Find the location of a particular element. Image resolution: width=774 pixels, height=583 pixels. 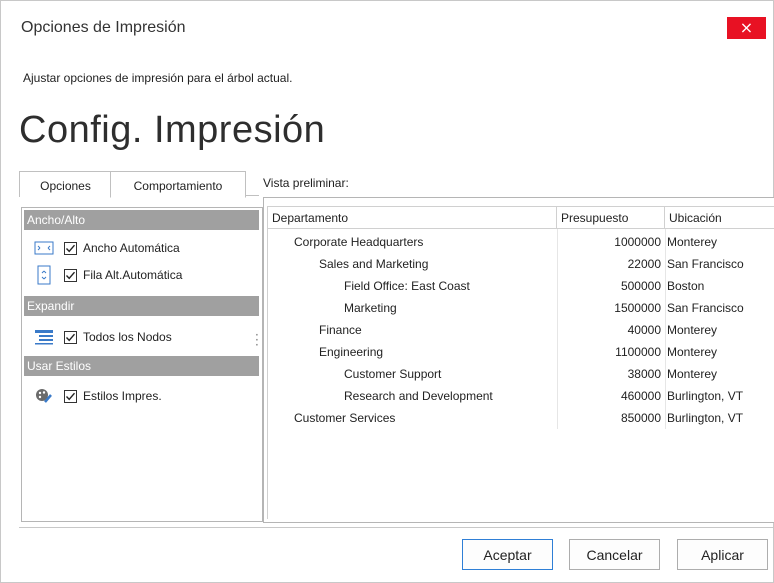

department-cell: Finance is located at coordinates (340, 330).